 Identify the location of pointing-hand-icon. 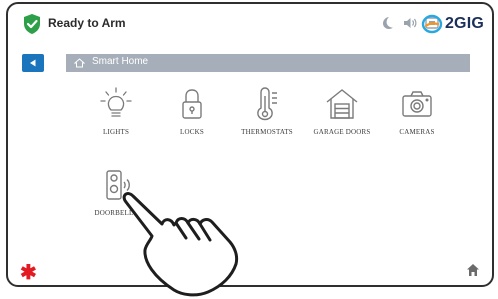
(180, 244).